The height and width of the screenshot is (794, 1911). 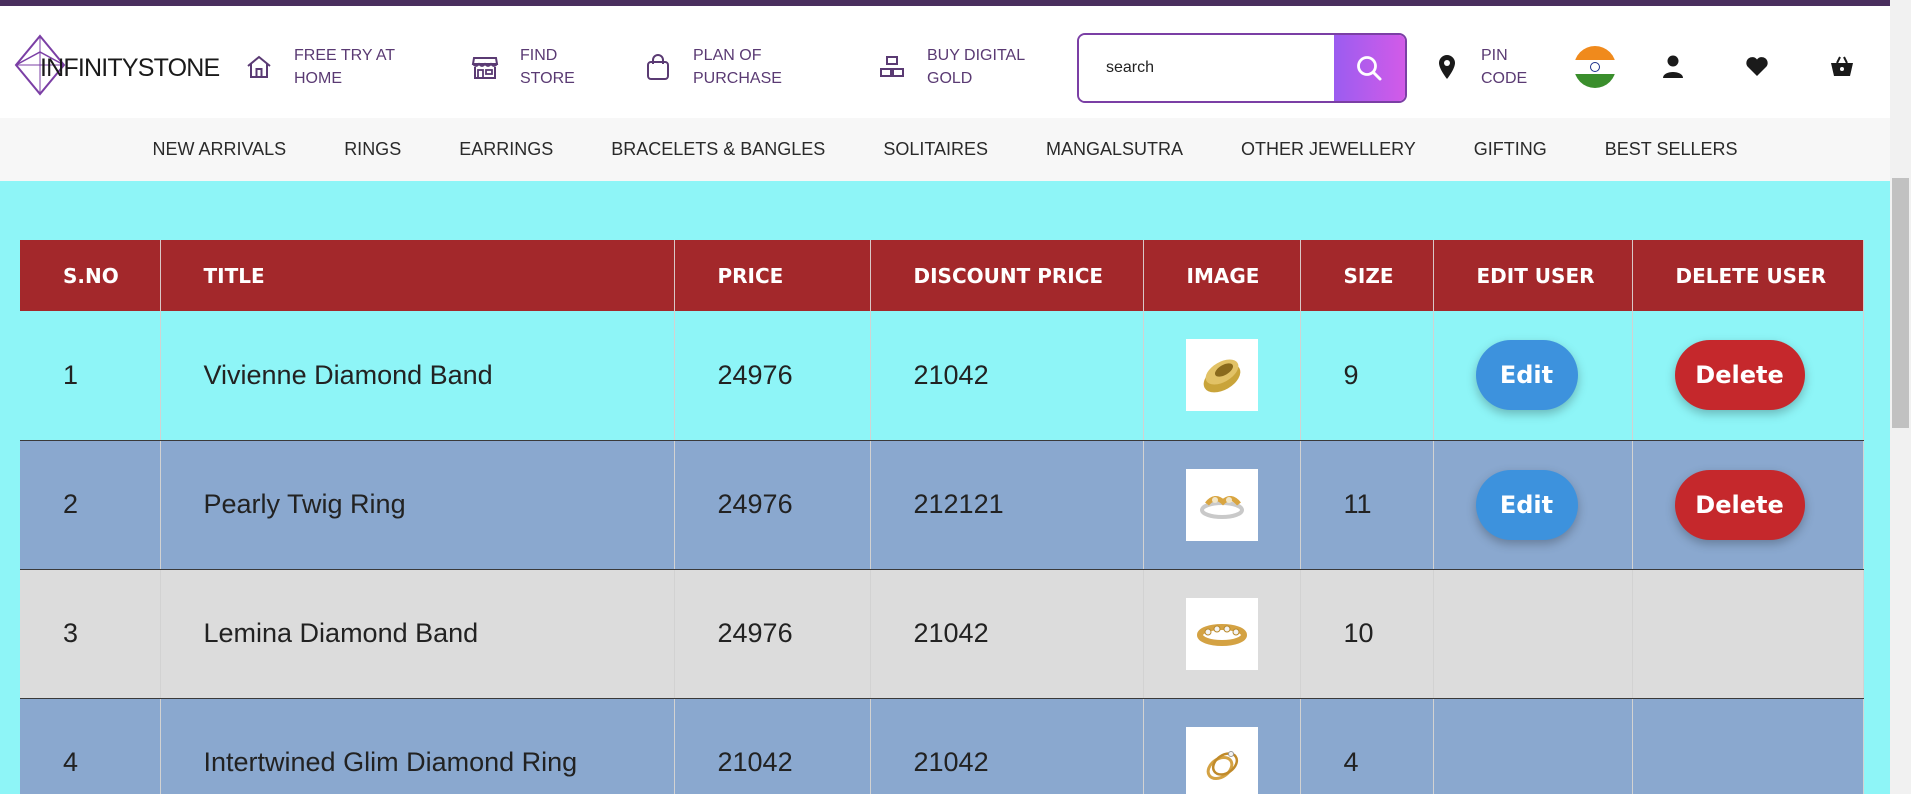 What do you see at coordinates (737, 78) in the screenshot?
I see `plan-line2: PURCHASE` at bounding box center [737, 78].